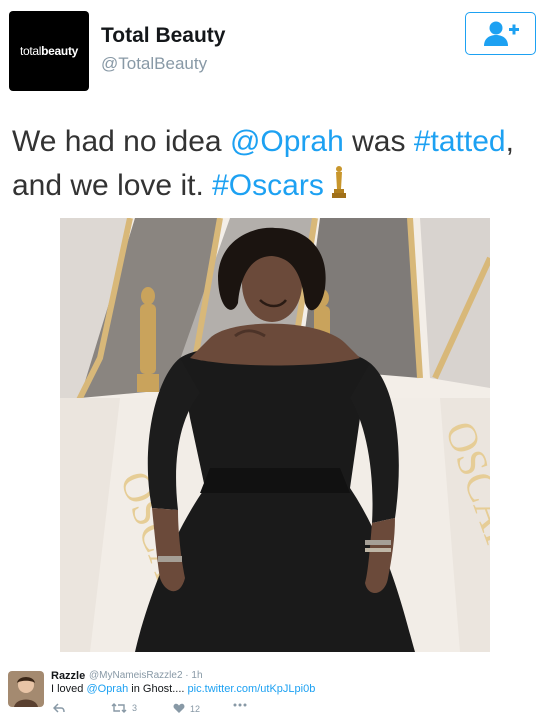  Describe the element at coordinates (179, 708) in the screenshot. I see `heart-icon` at that location.